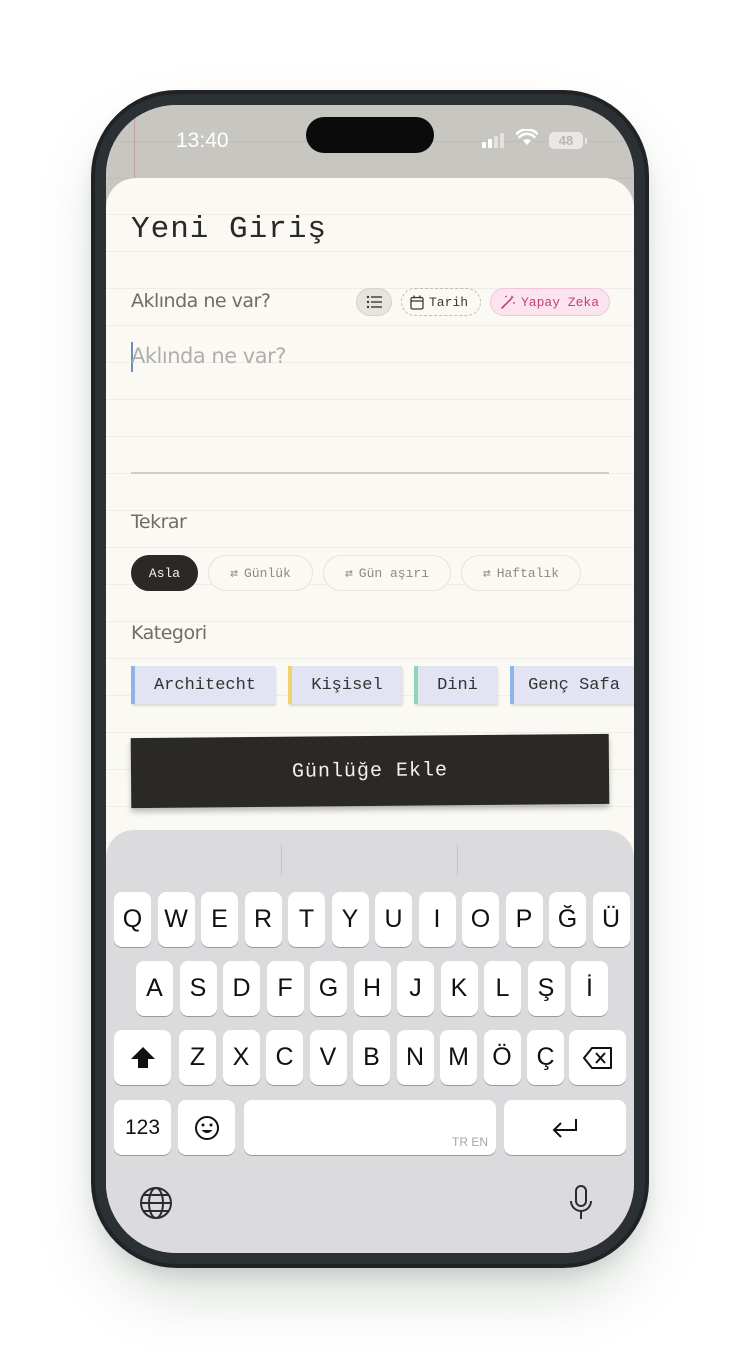 The image size is (740, 1359). What do you see at coordinates (611, 919) in the screenshot?
I see `key-ü: Ü` at bounding box center [611, 919].